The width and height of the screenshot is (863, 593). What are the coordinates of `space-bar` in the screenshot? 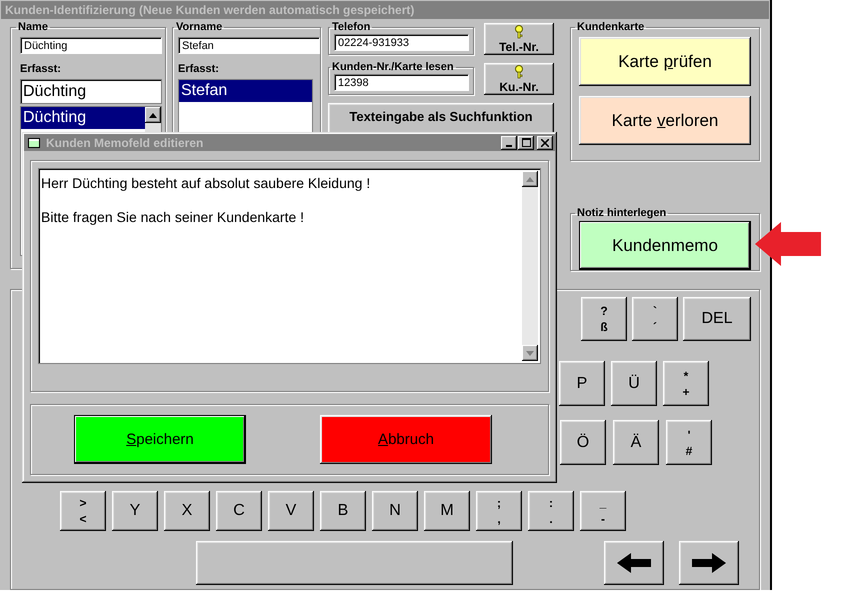 It's located at (354, 563).